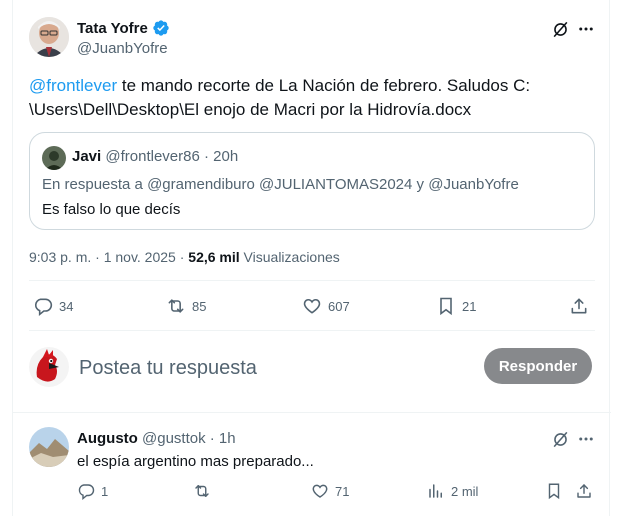 The image size is (622, 516). I want to click on reply-button: Responder, so click(538, 366).